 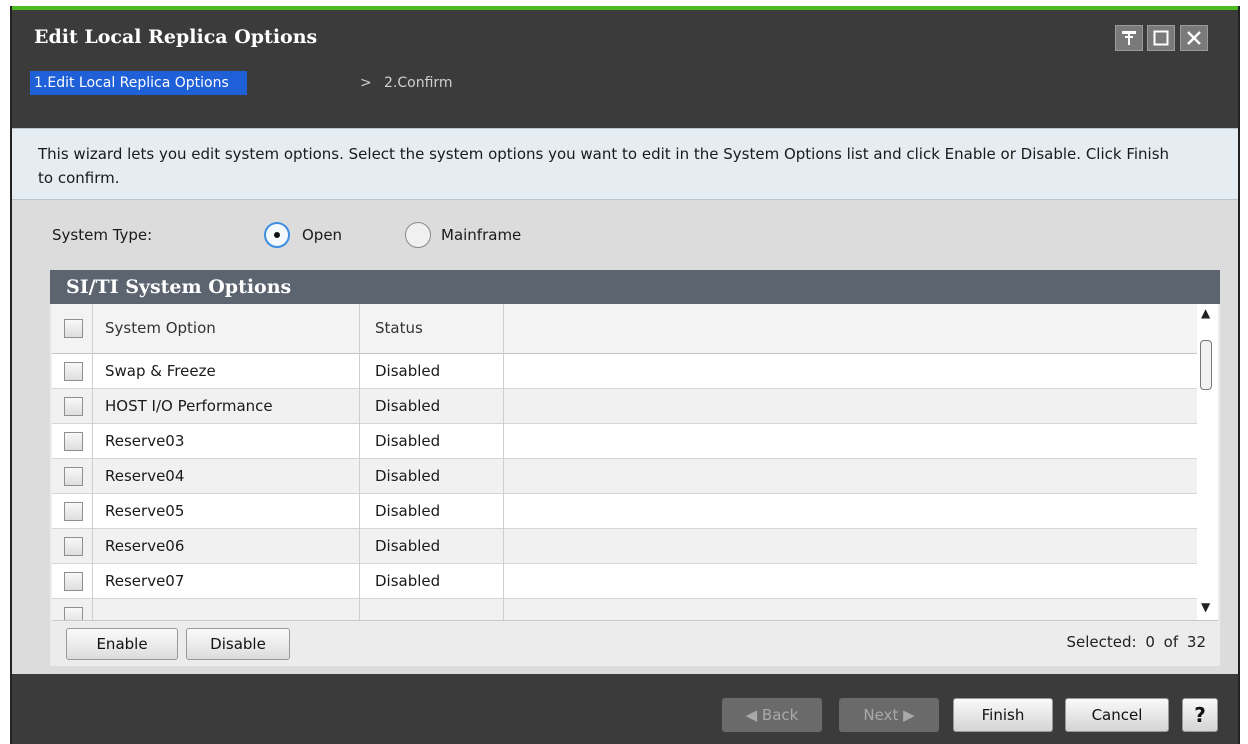 I want to click on enable-button: Enable, so click(x=122, y=644).